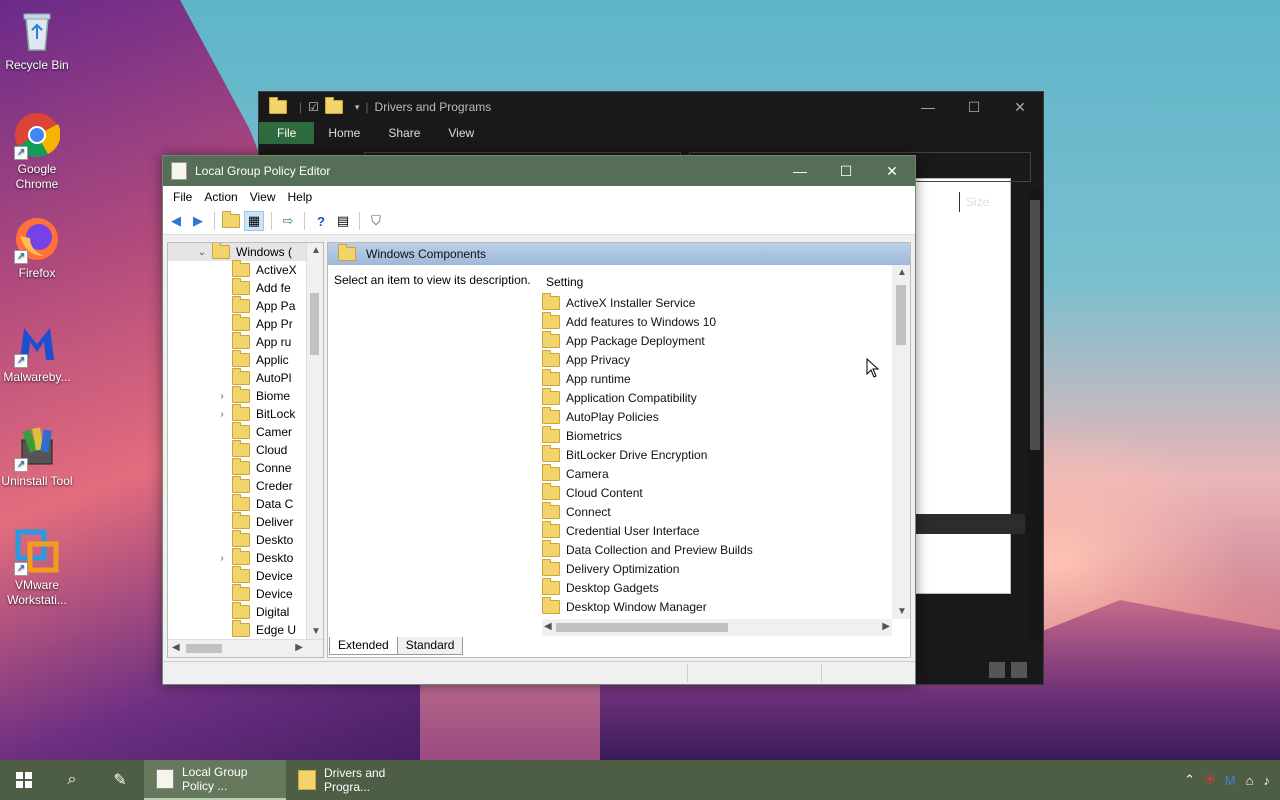 The width and height of the screenshot is (1280, 800). I want to click on chevron-up-icon: ⌃, so click(1189, 780).